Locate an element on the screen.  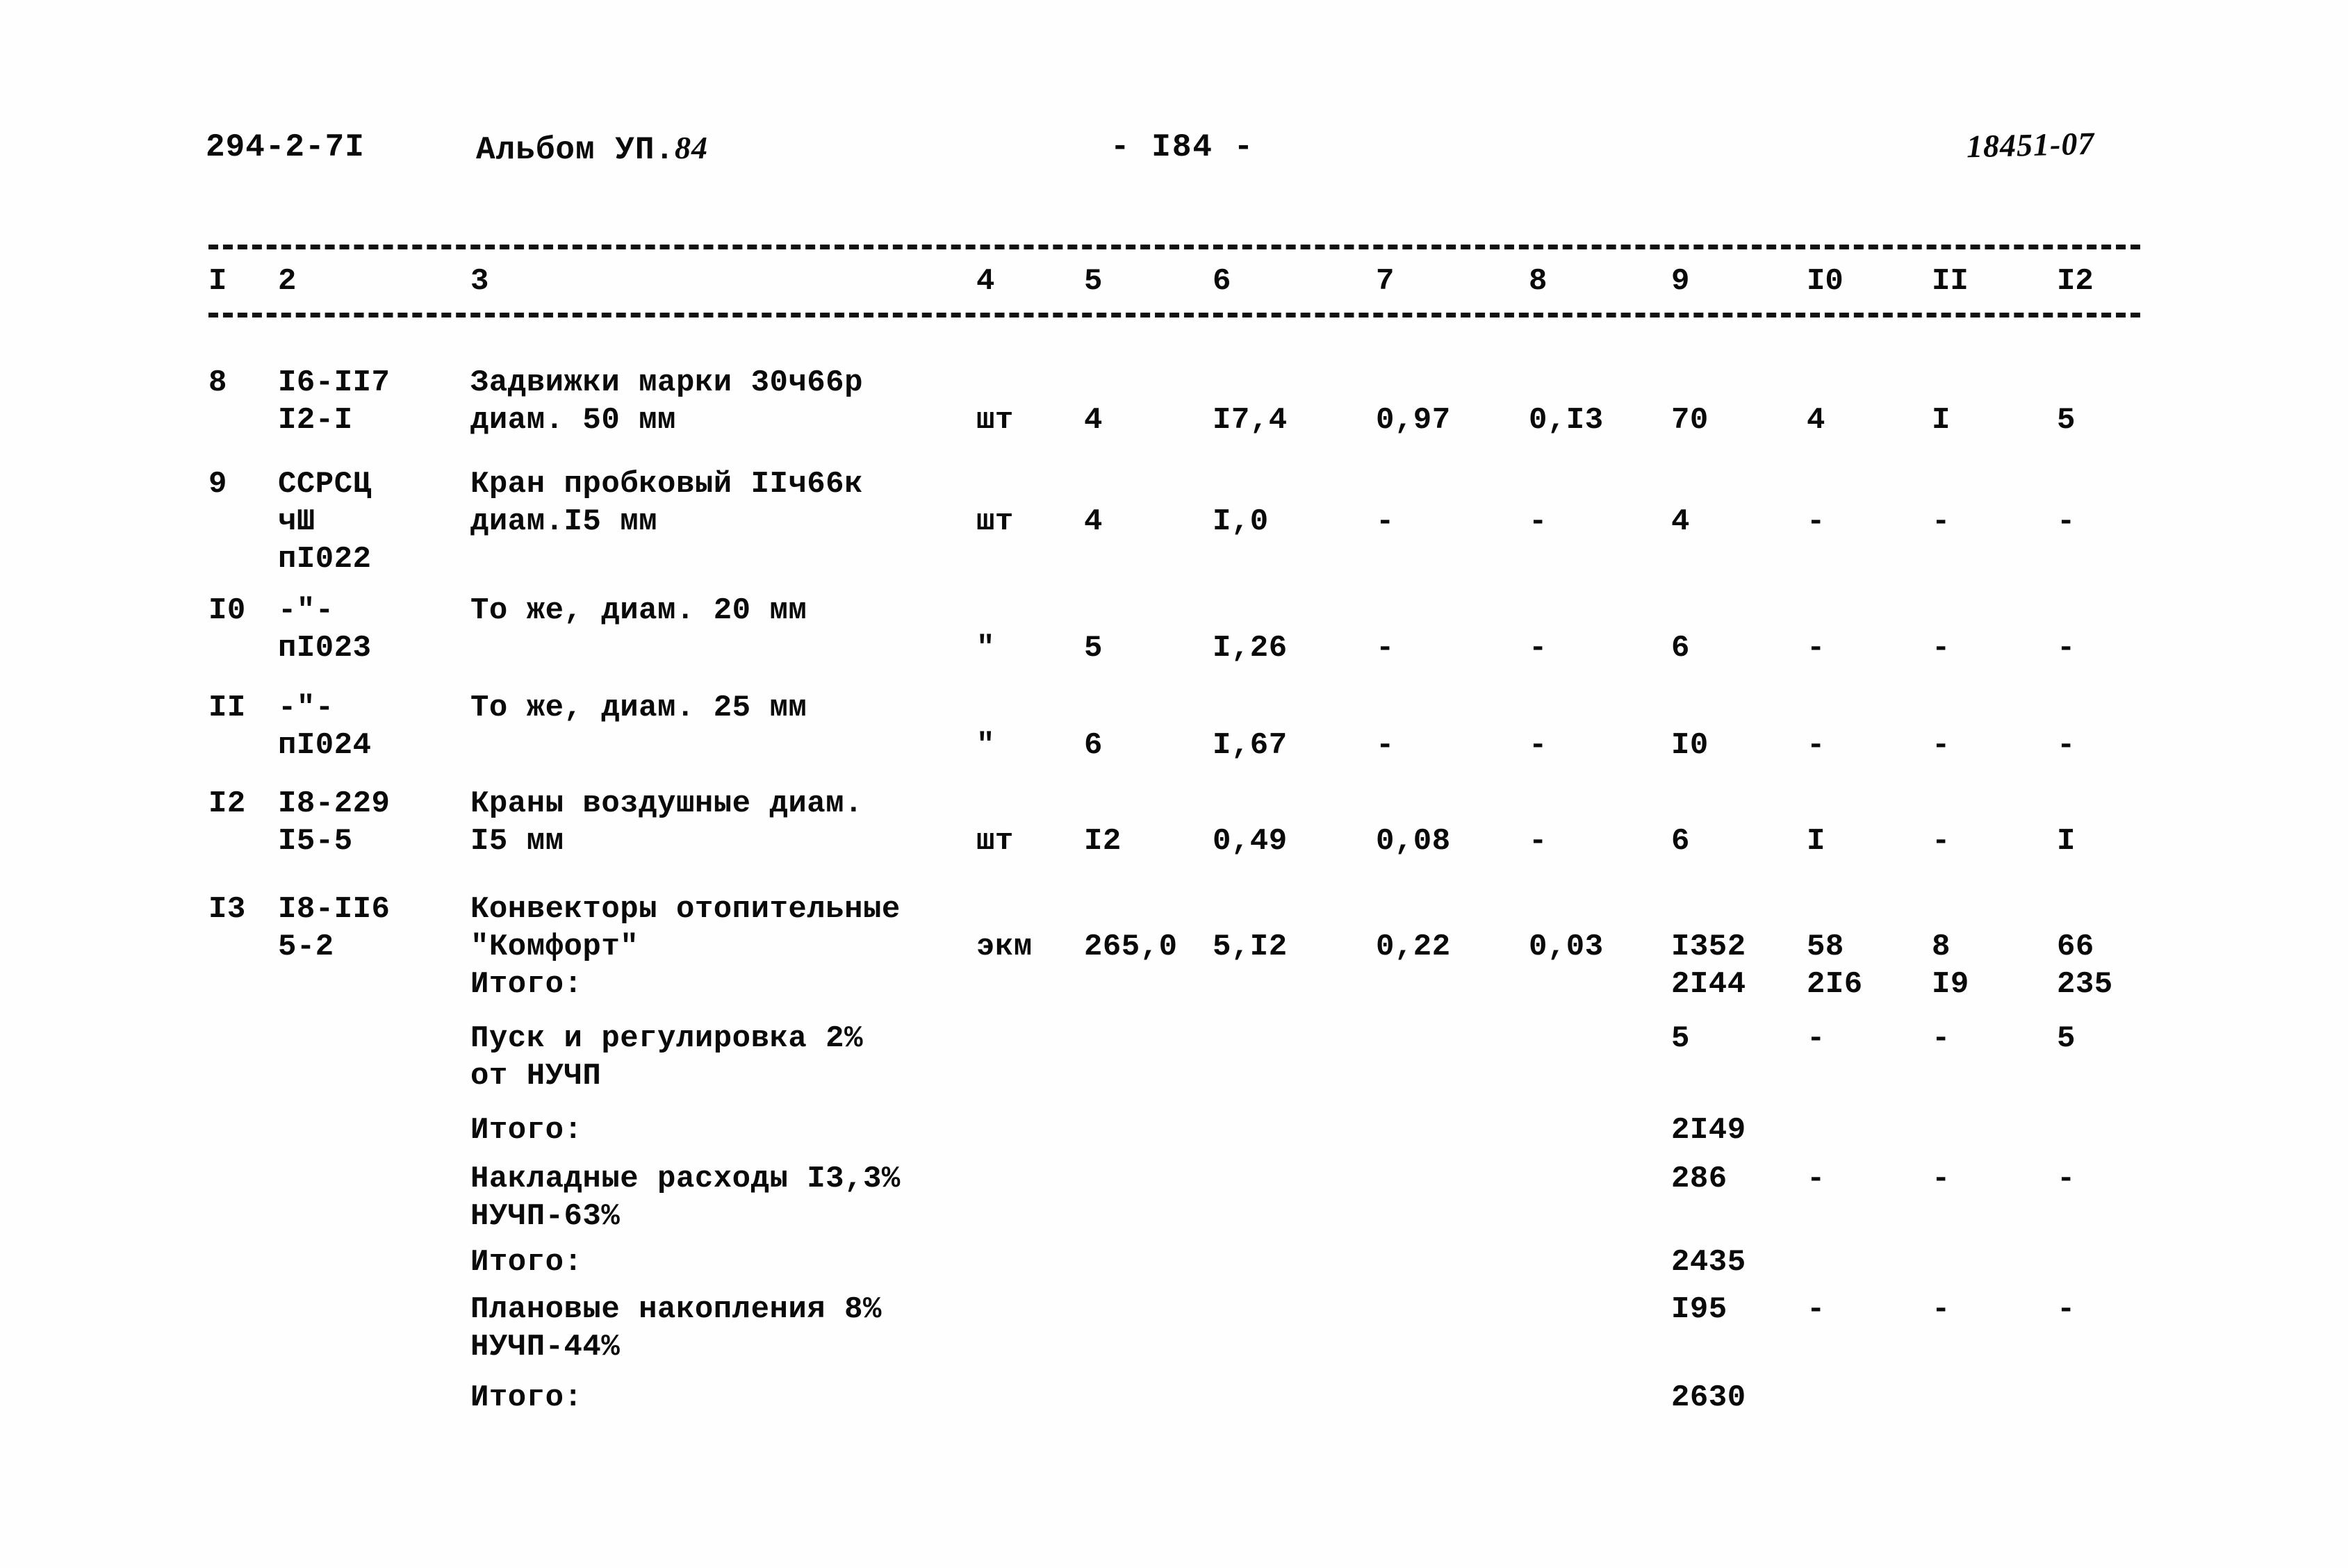
summary-0-col12: 235 is located at coordinates (2085, 984).